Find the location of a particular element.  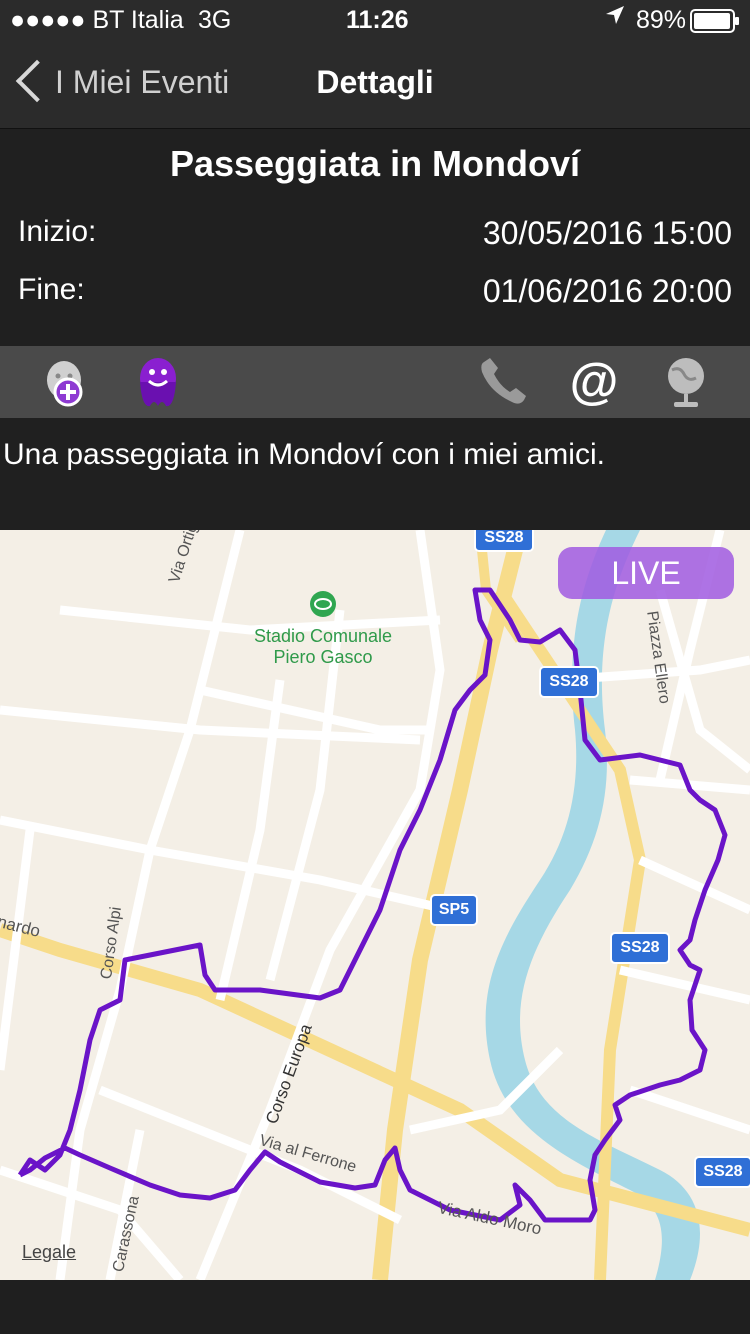

status-bar: ●●●●● BT Italia 3G 11:26 89% is located at coordinates (375, 22).